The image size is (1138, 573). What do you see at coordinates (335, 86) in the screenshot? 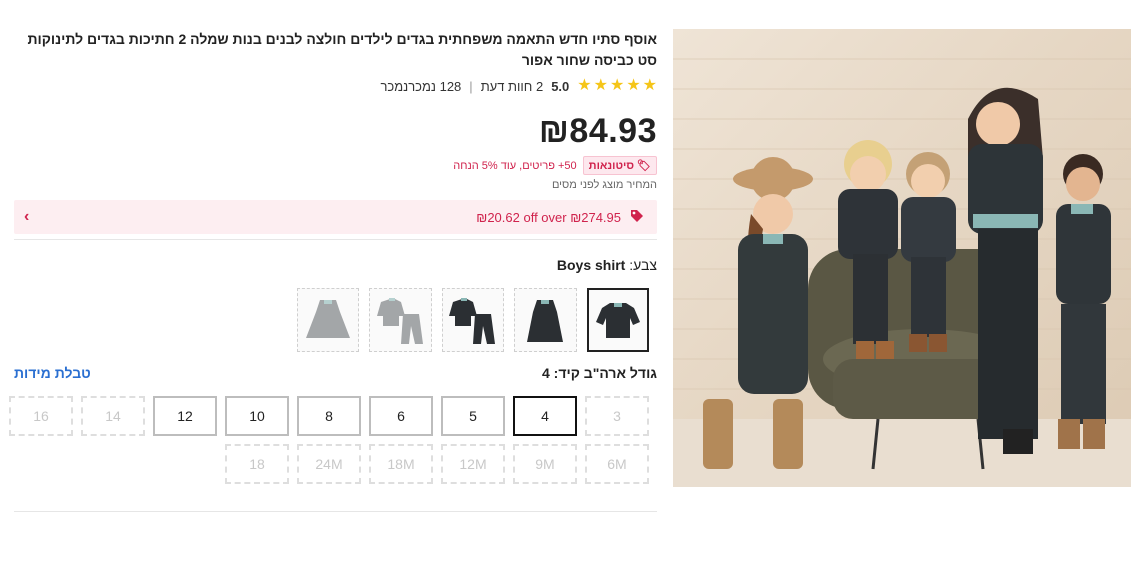
I see `rating-row: ★ ★ ★ ★ ★ 5.0 2 חוות דעת | 128 נמכרנמכר` at bounding box center [335, 86].